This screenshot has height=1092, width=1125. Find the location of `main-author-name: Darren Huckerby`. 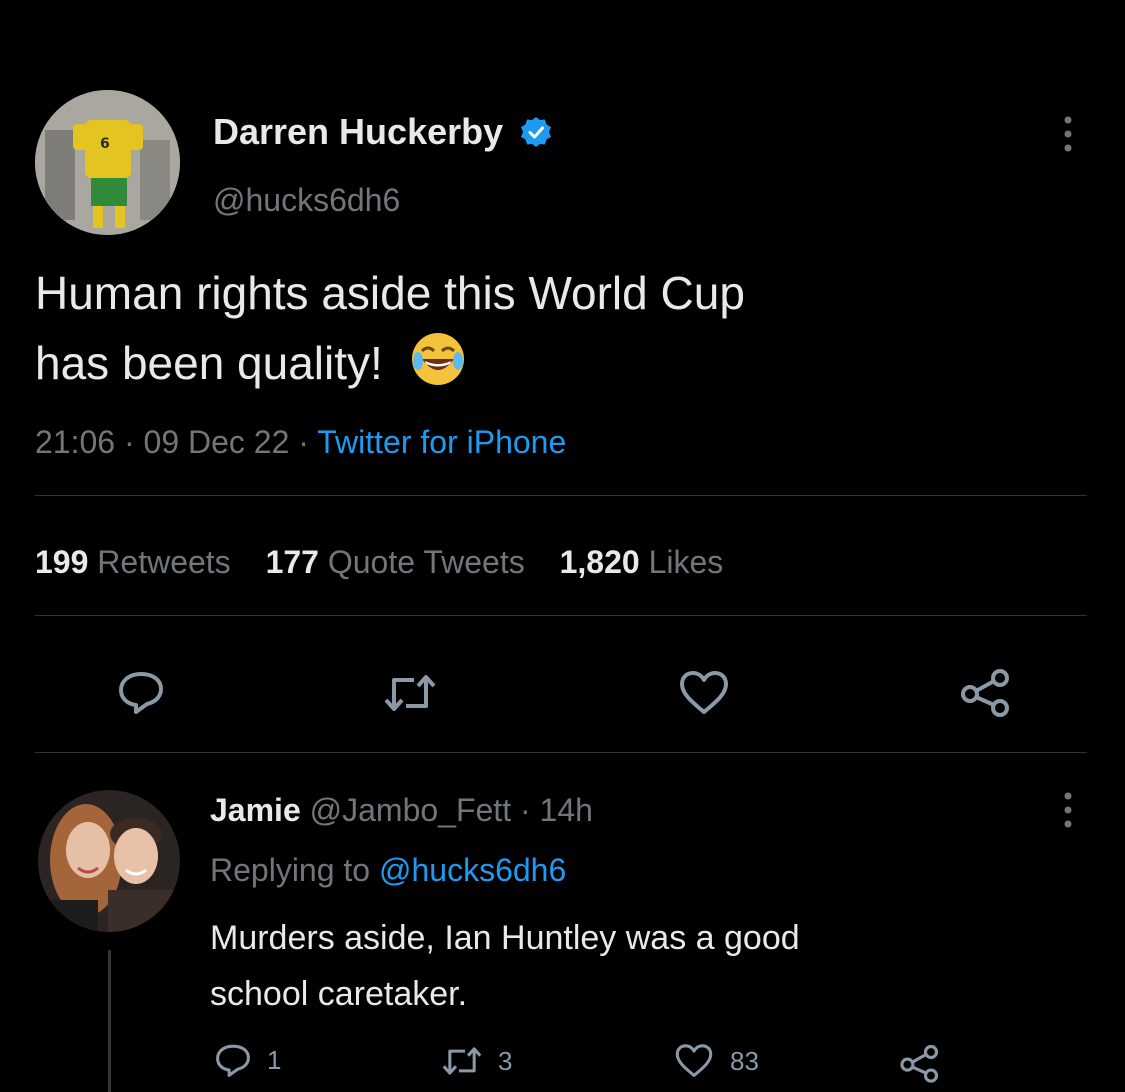

main-author-name: Darren Huckerby is located at coordinates (383, 132).